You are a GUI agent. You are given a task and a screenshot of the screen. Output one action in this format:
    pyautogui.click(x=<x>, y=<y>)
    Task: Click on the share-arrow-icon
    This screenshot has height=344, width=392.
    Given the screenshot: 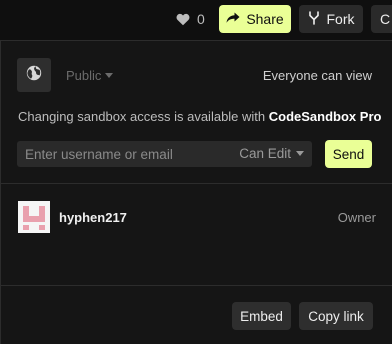 What is the action you would take?
    pyautogui.click(x=233, y=19)
    